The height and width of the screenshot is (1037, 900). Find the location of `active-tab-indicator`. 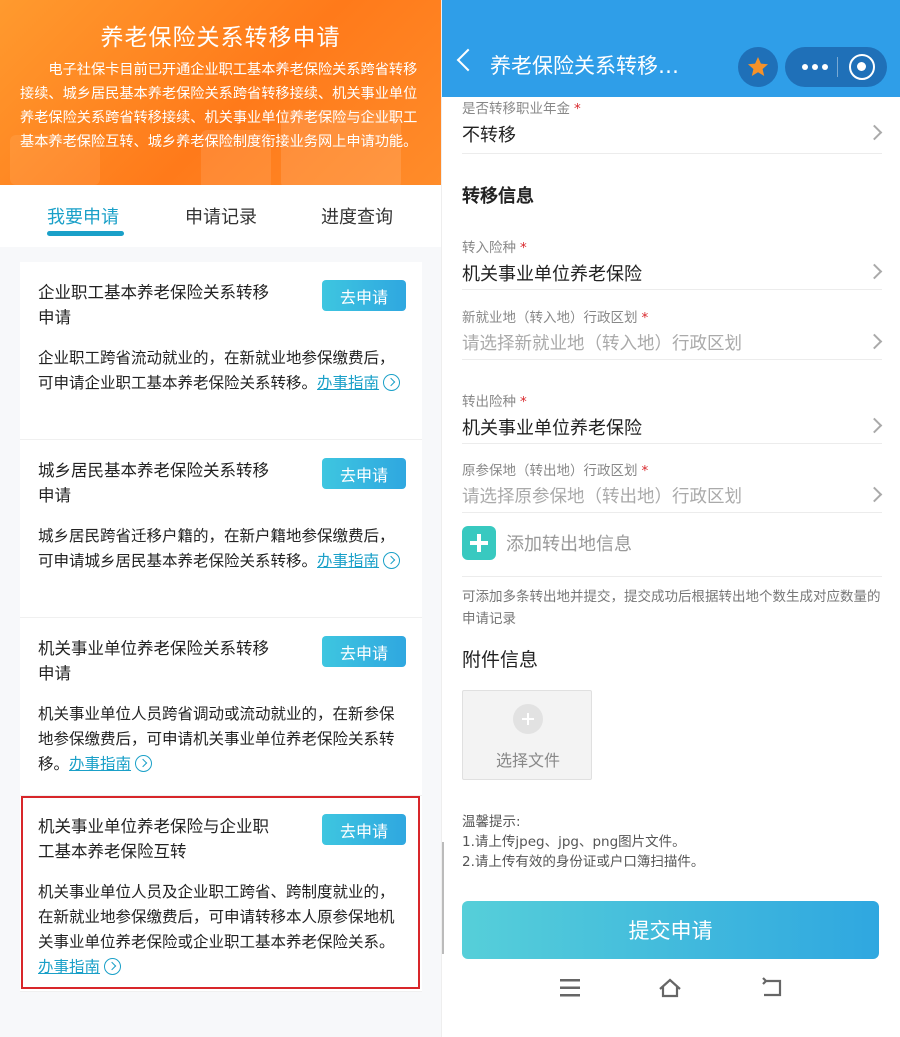

active-tab-indicator is located at coordinates (85, 233).